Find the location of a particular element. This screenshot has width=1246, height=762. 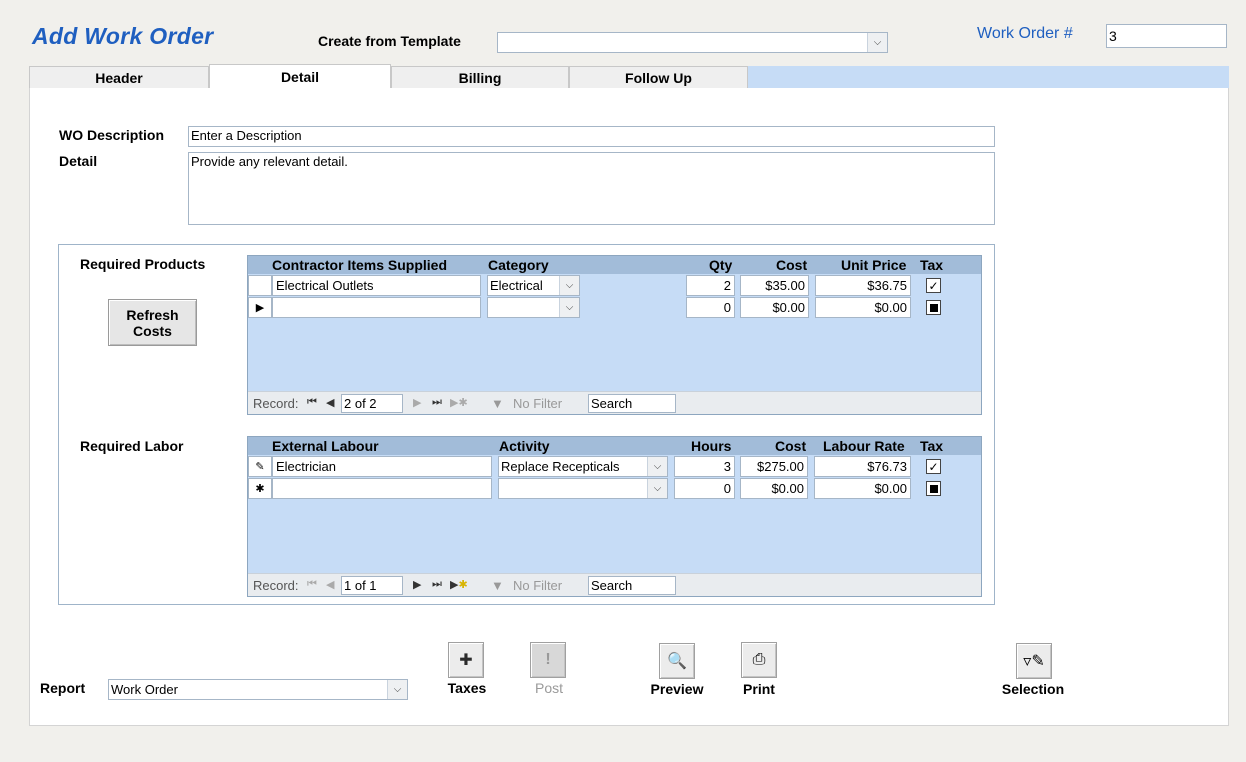

qty-cell: 2 is located at coordinates (710, 285).